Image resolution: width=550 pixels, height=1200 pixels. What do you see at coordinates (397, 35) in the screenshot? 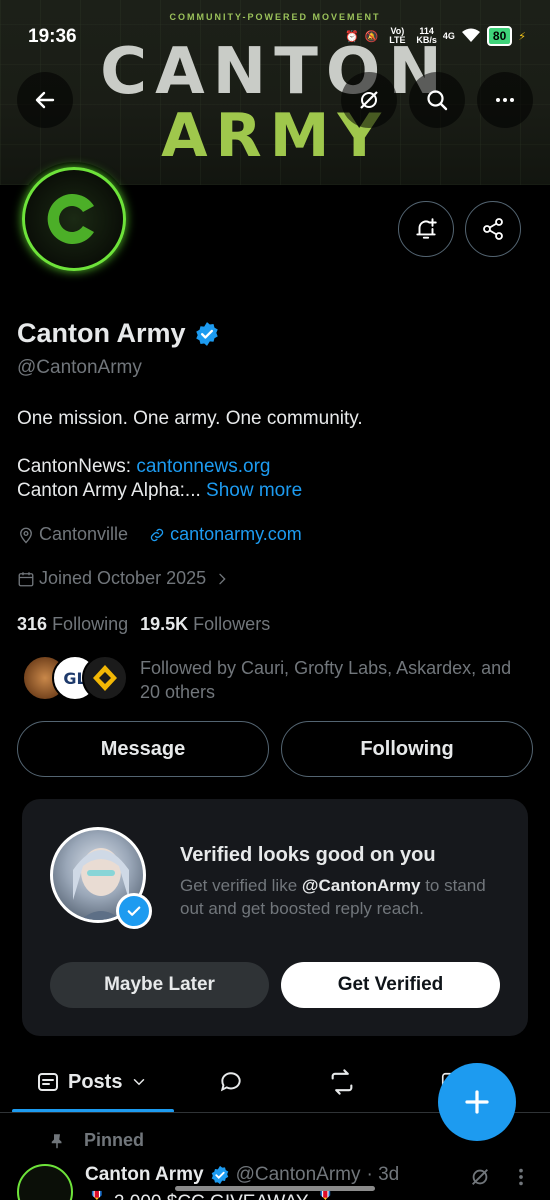
I see `volte-indicator: Vo) LTE` at bounding box center [397, 35].